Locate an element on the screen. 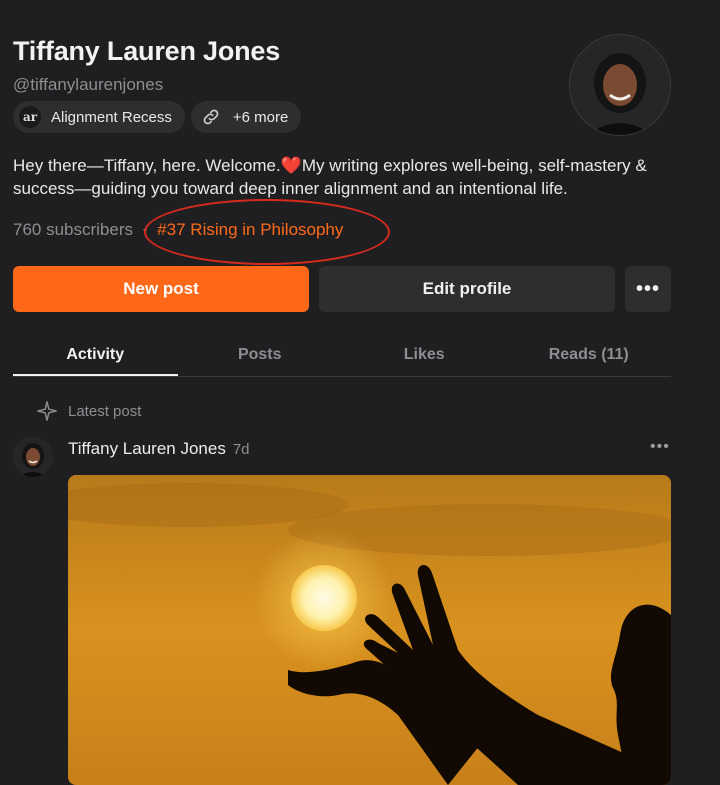 The width and height of the screenshot is (720, 785). bio-text-start: Hey there—Tiffany, here. Welcome. is located at coordinates (147, 165).